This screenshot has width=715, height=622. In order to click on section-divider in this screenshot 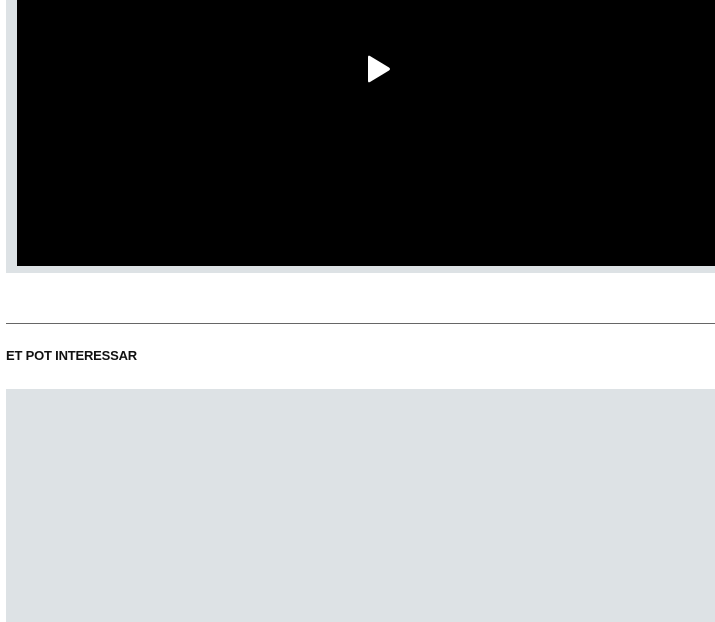, I will do `click(360, 323)`.